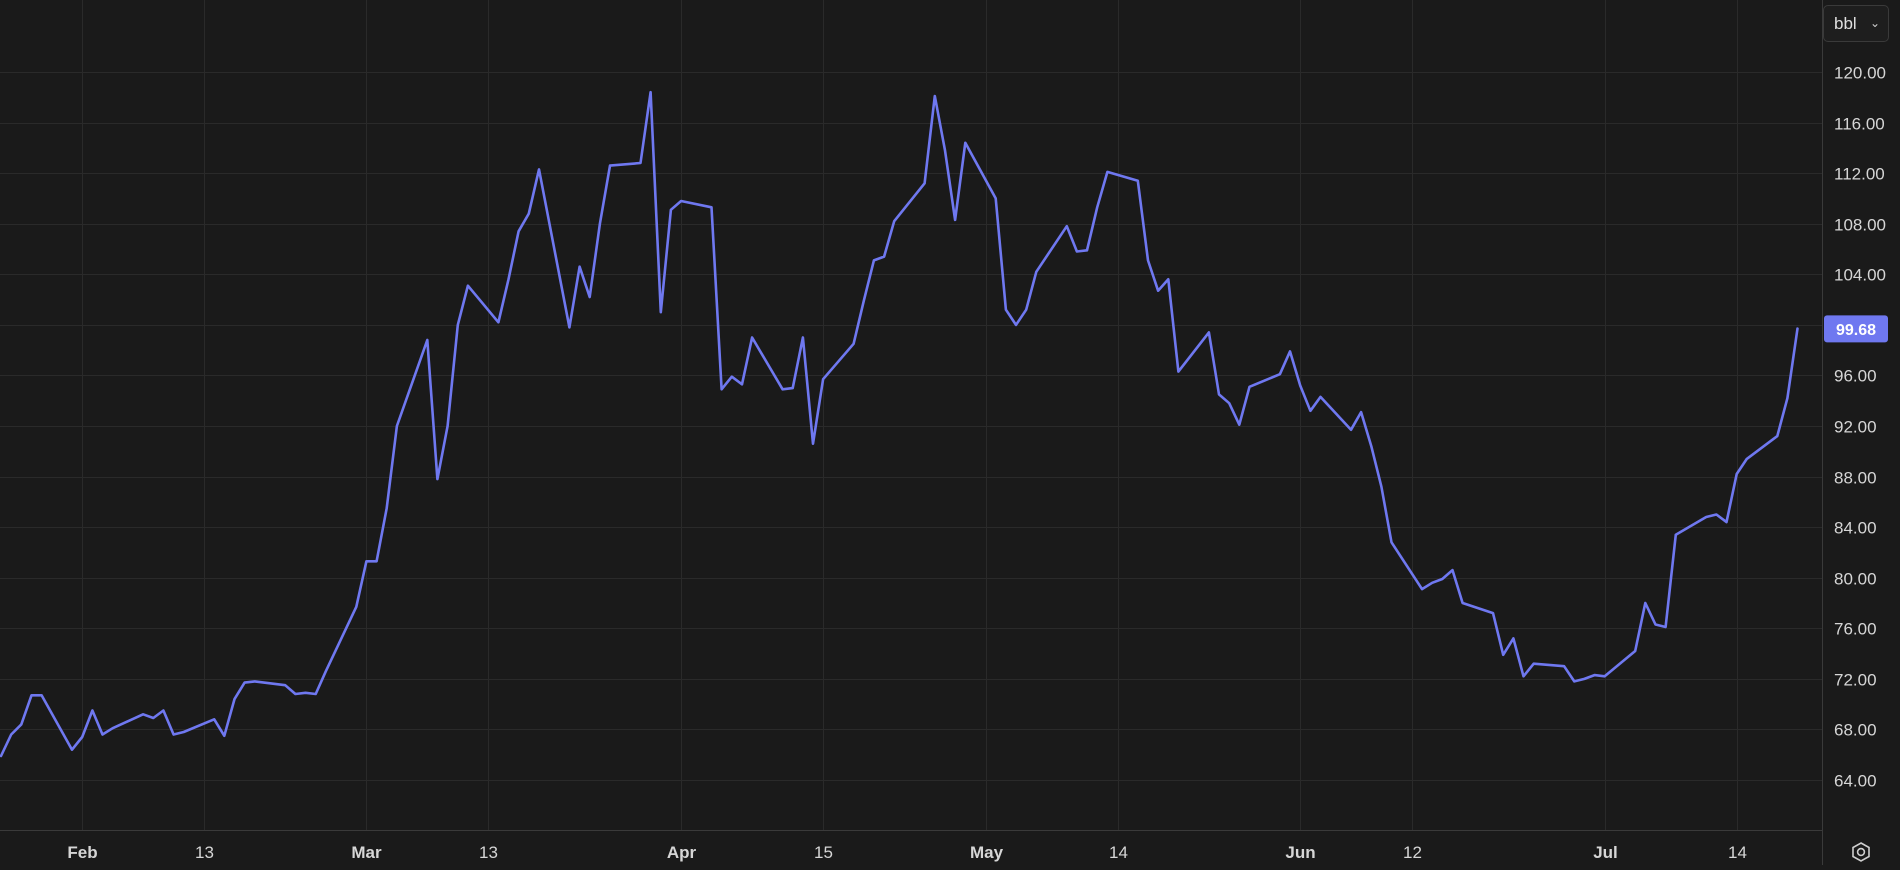 The height and width of the screenshot is (870, 1900). Describe the element at coordinates (1855, 781) in the screenshot. I see `price-tick-label: 64.00` at that location.